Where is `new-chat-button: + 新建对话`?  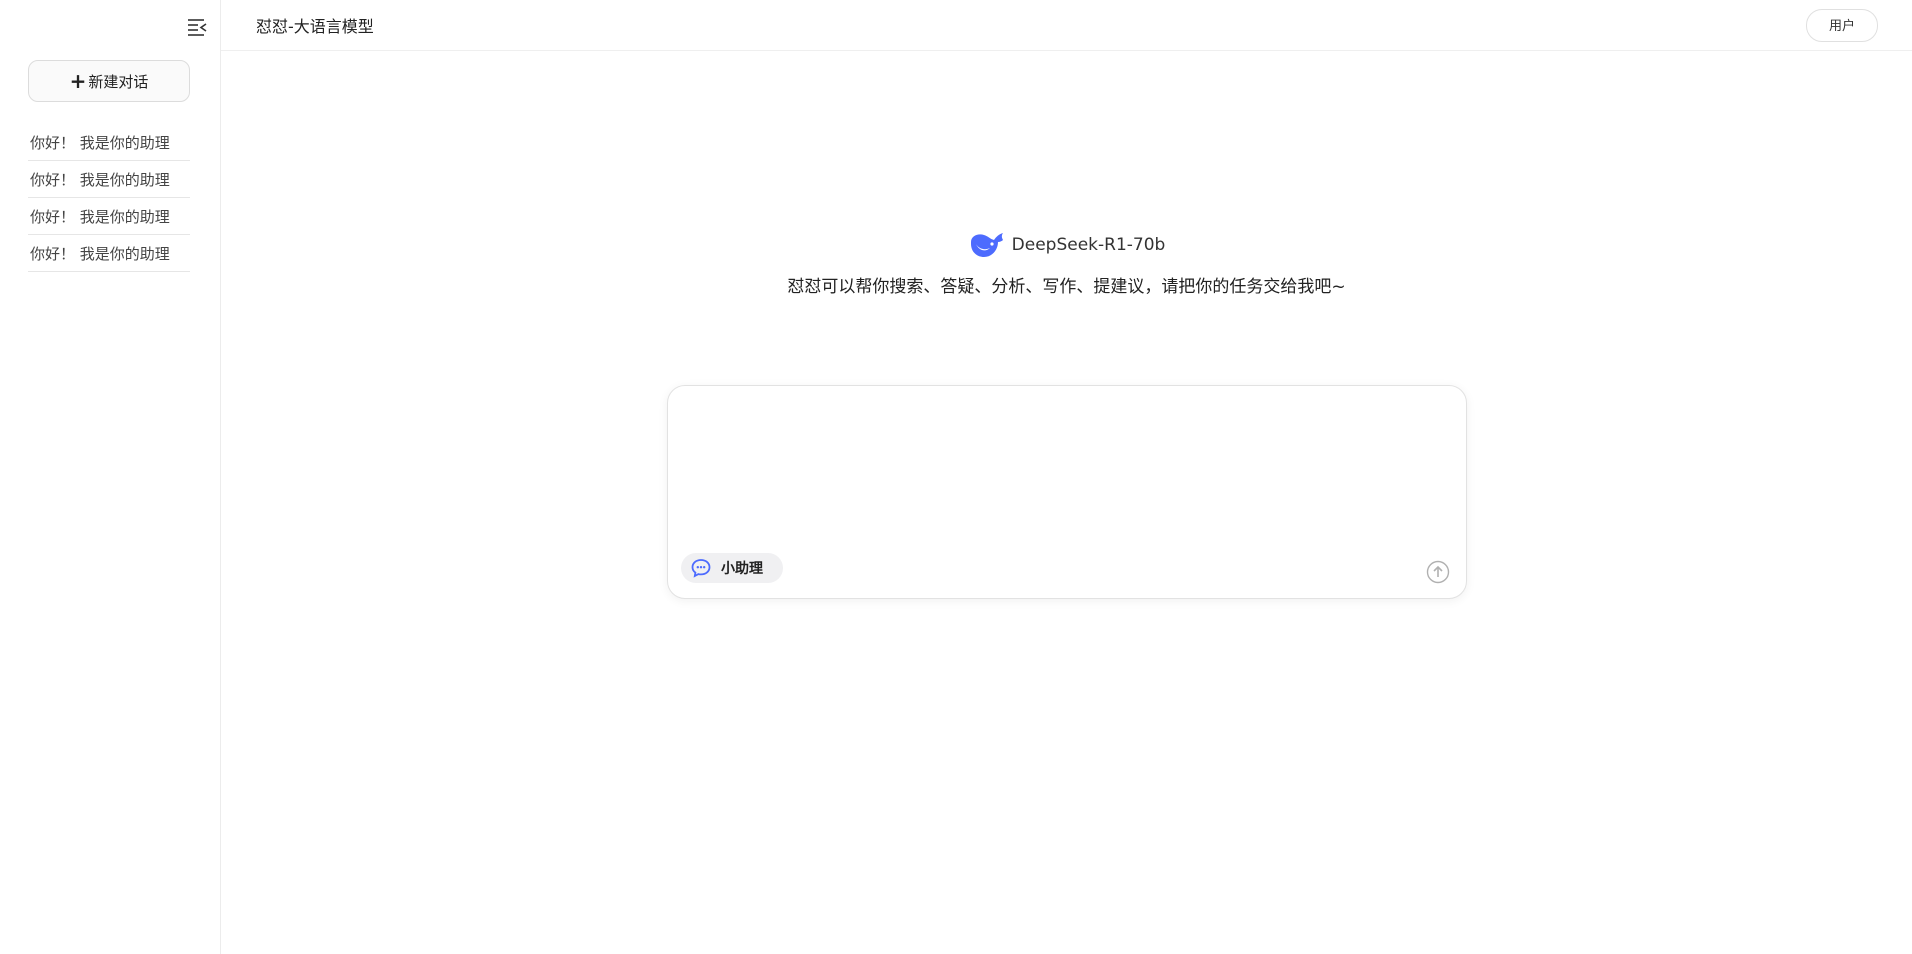
new-chat-button: + 新建对话 is located at coordinates (109, 81).